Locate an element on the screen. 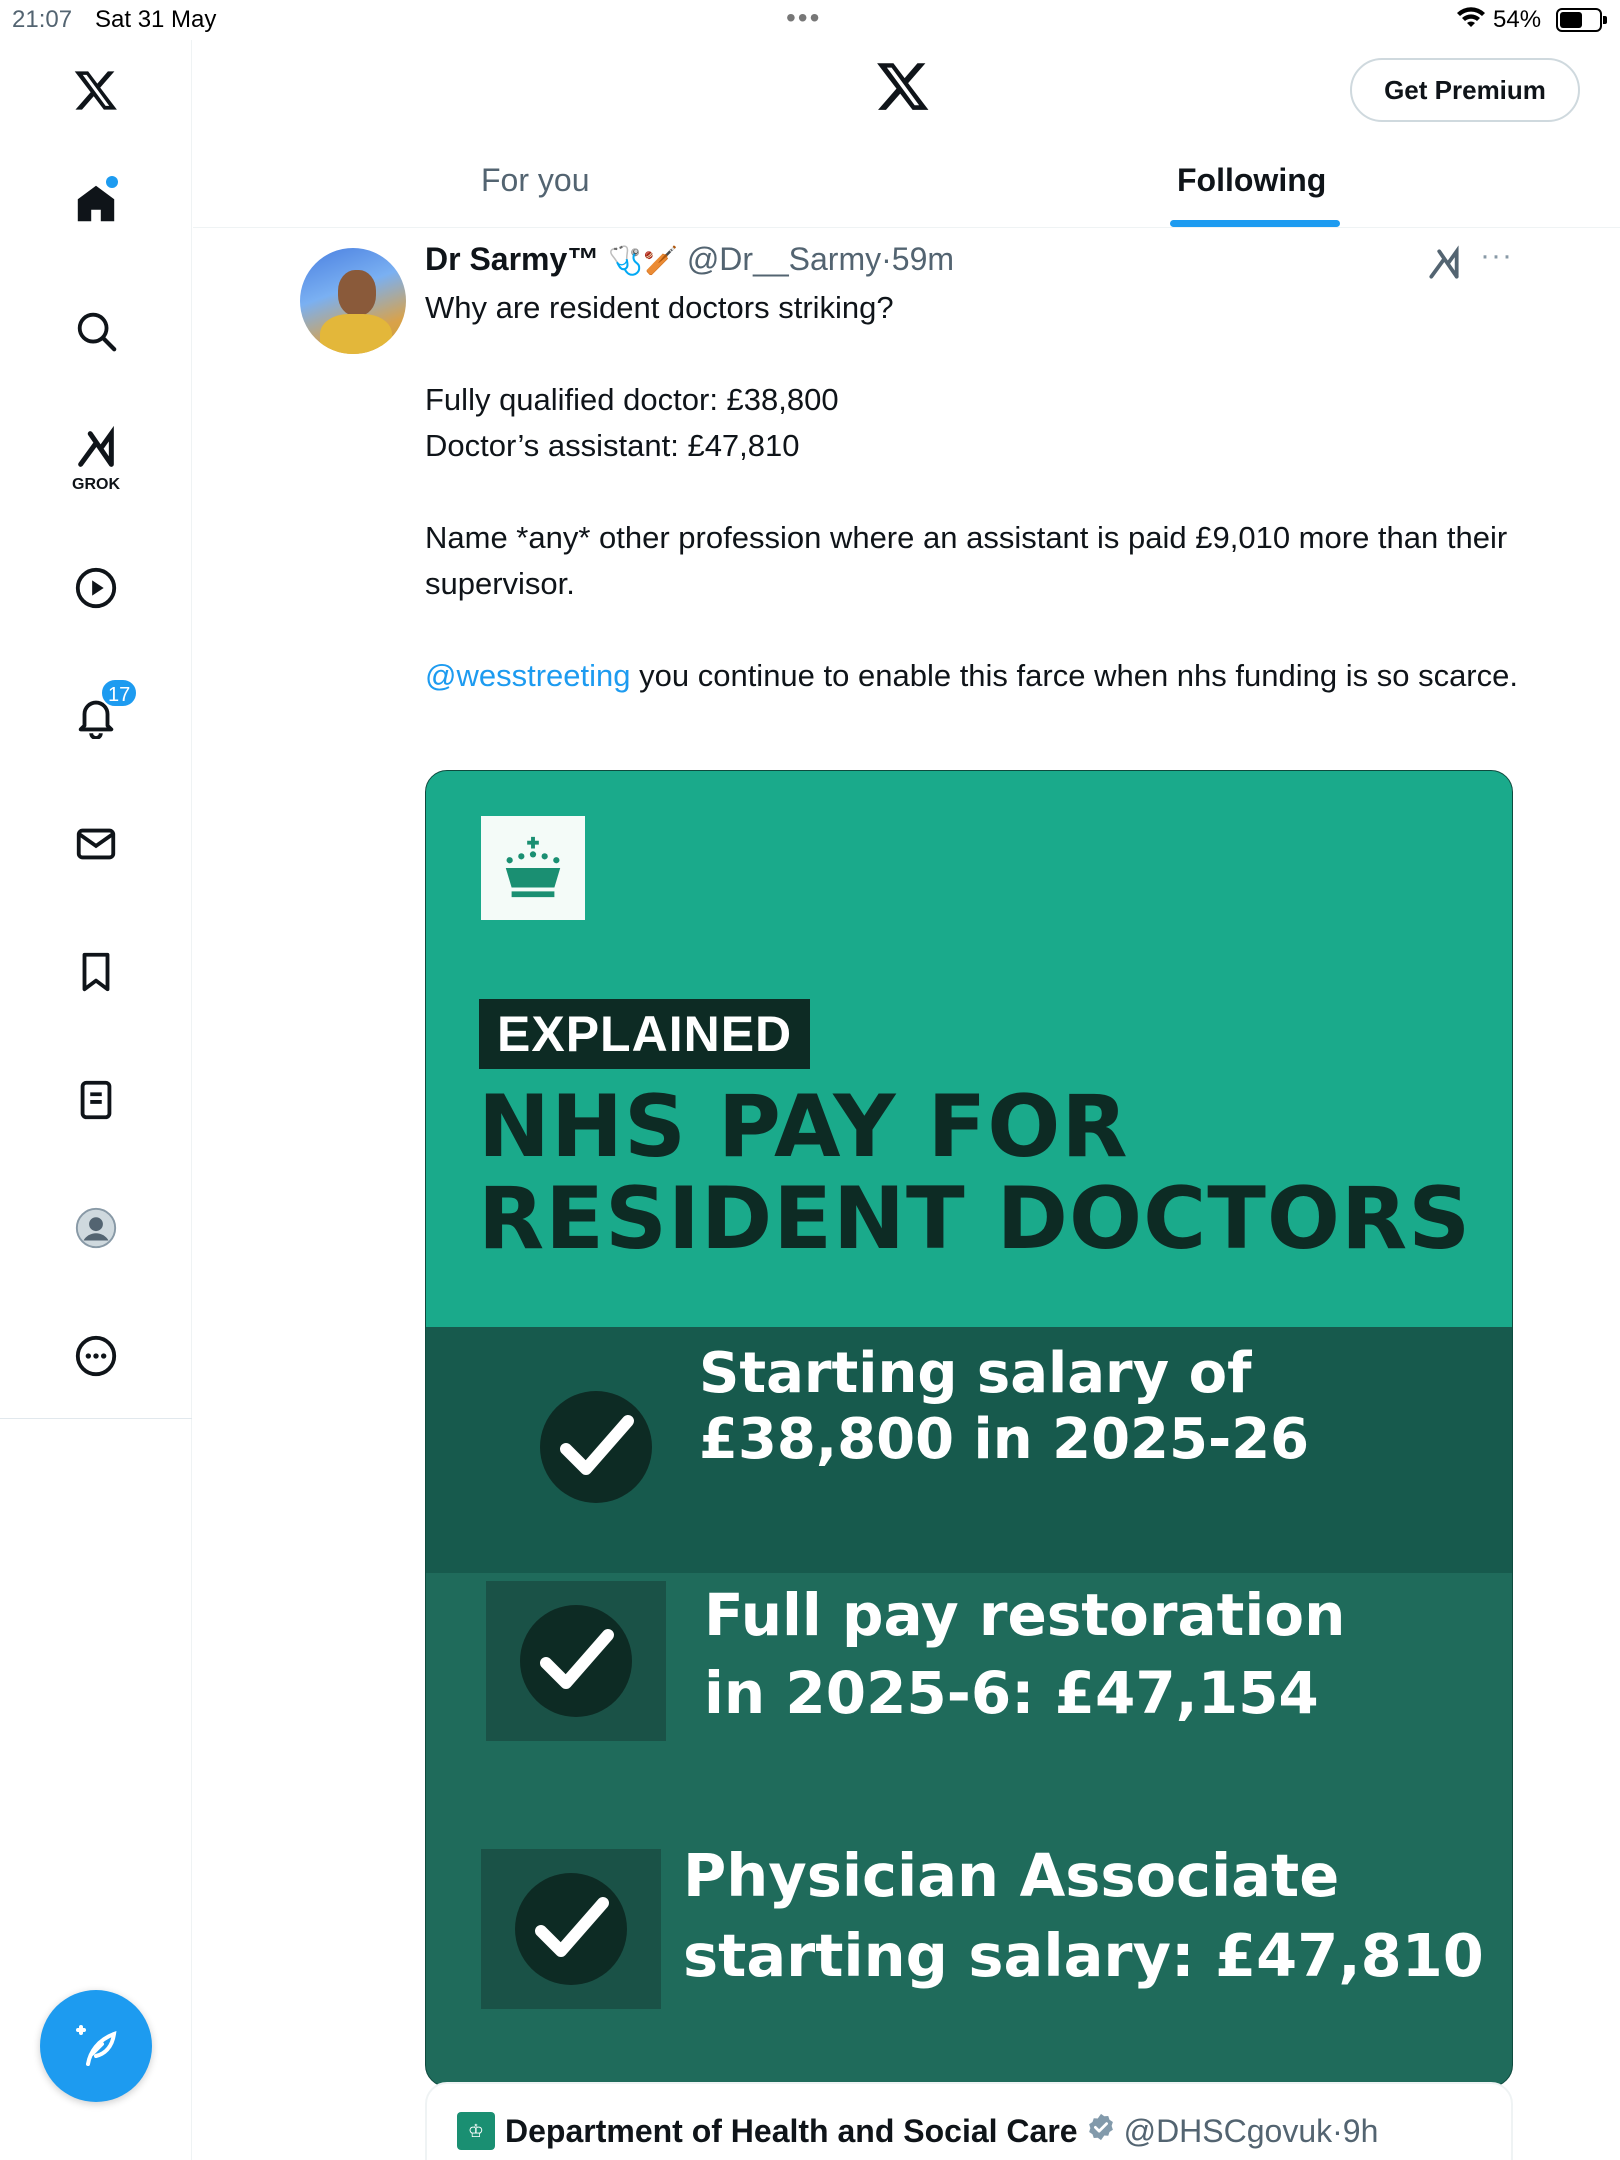  status-bar: 21:07 Sat 31 May ••• 54% is located at coordinates (810, 20).